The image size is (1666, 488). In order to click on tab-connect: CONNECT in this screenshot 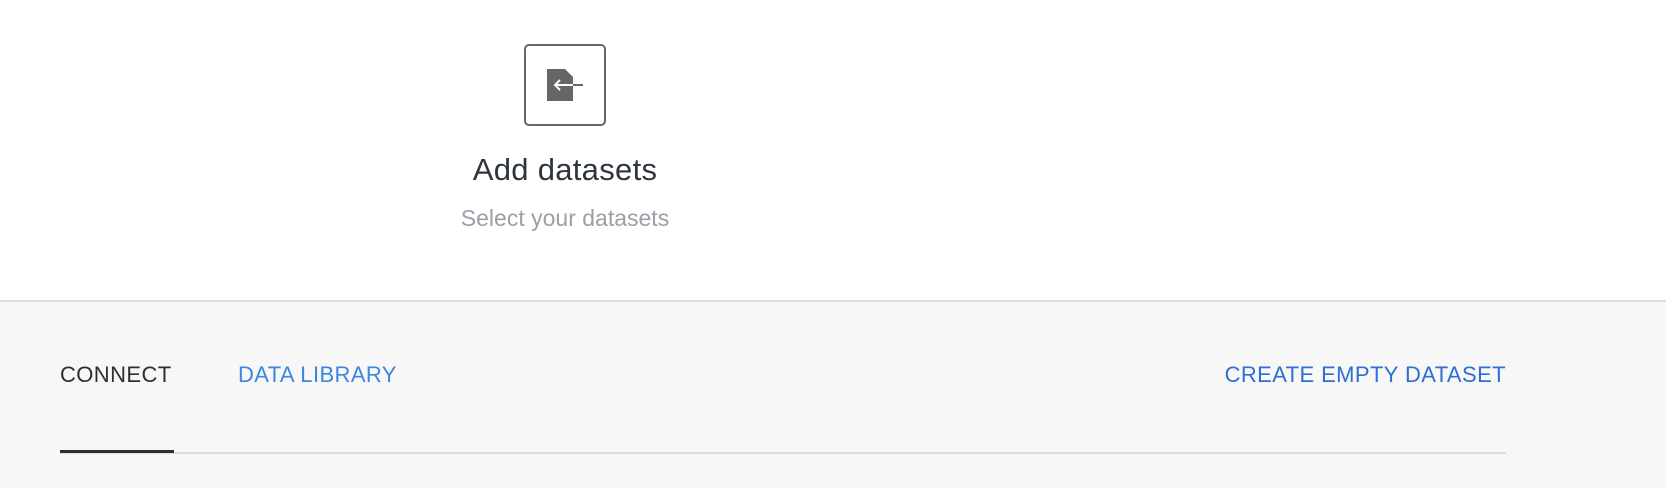, I will do `click(116, 375)`.